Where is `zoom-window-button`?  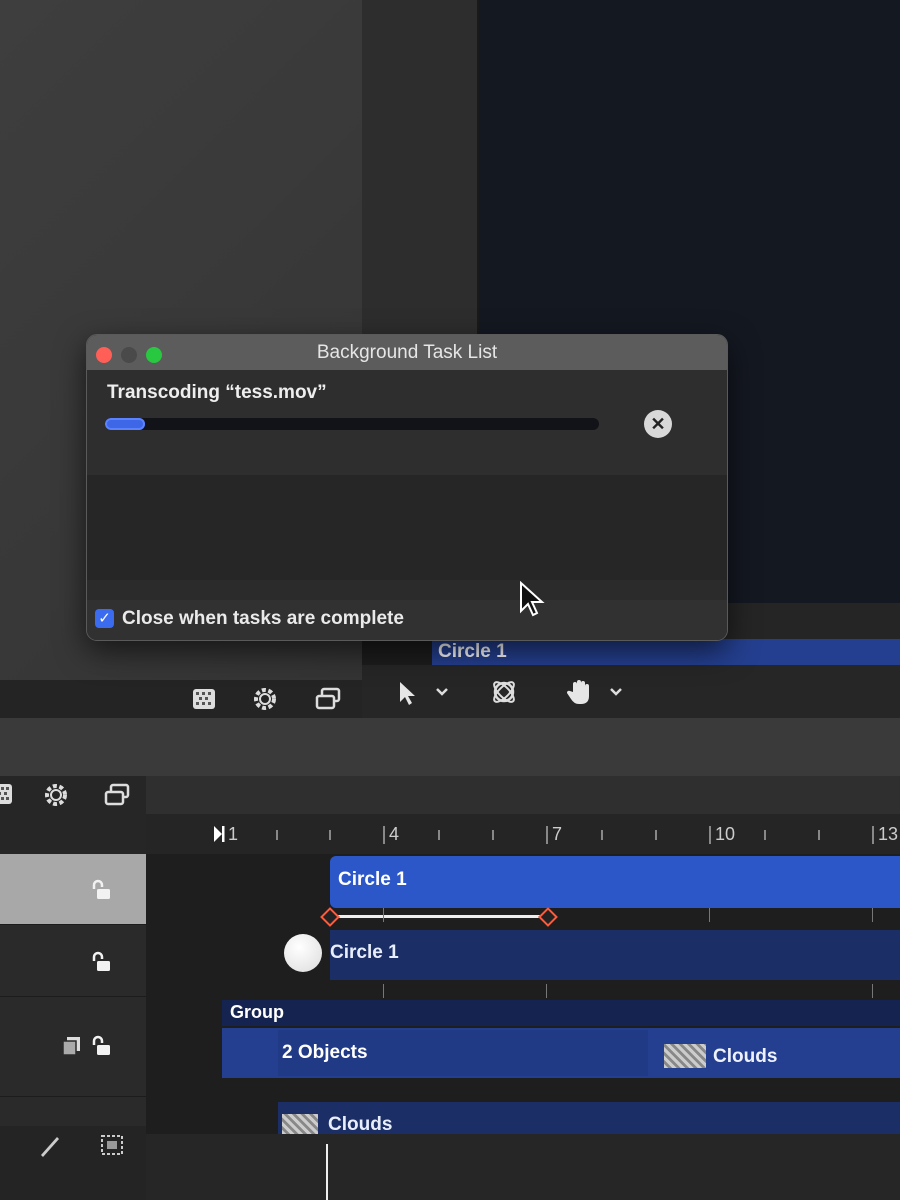
zoom-window-button is located at coordinates (154, 355).